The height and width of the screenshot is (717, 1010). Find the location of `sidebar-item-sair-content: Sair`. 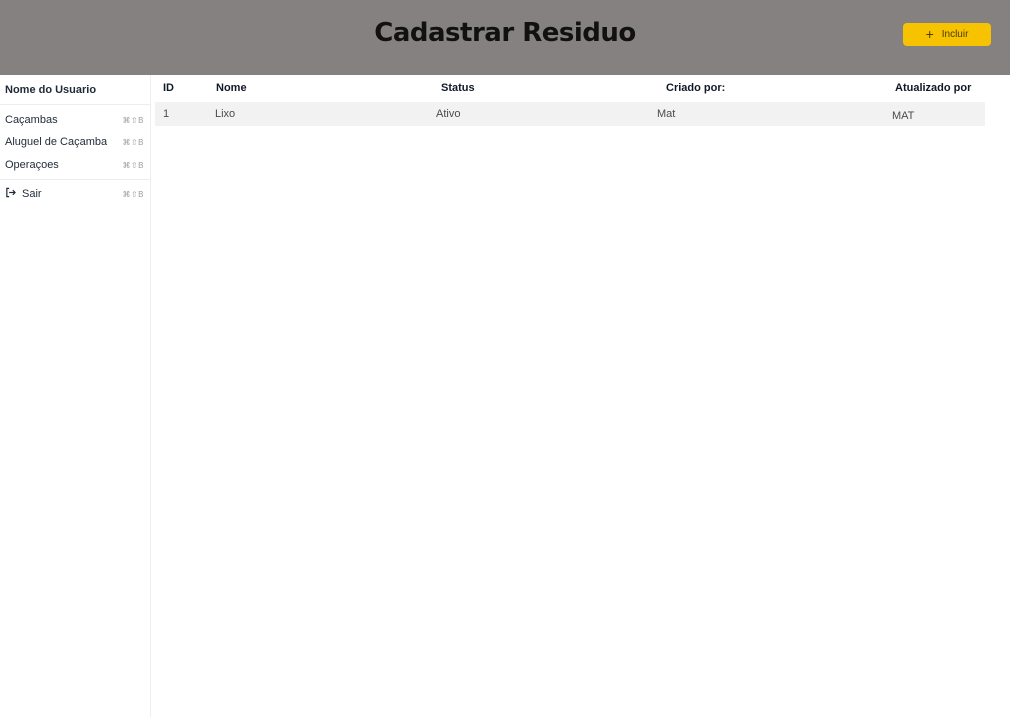

sidebar-item-sair-content: Sair is located at coordinates (23, 194).